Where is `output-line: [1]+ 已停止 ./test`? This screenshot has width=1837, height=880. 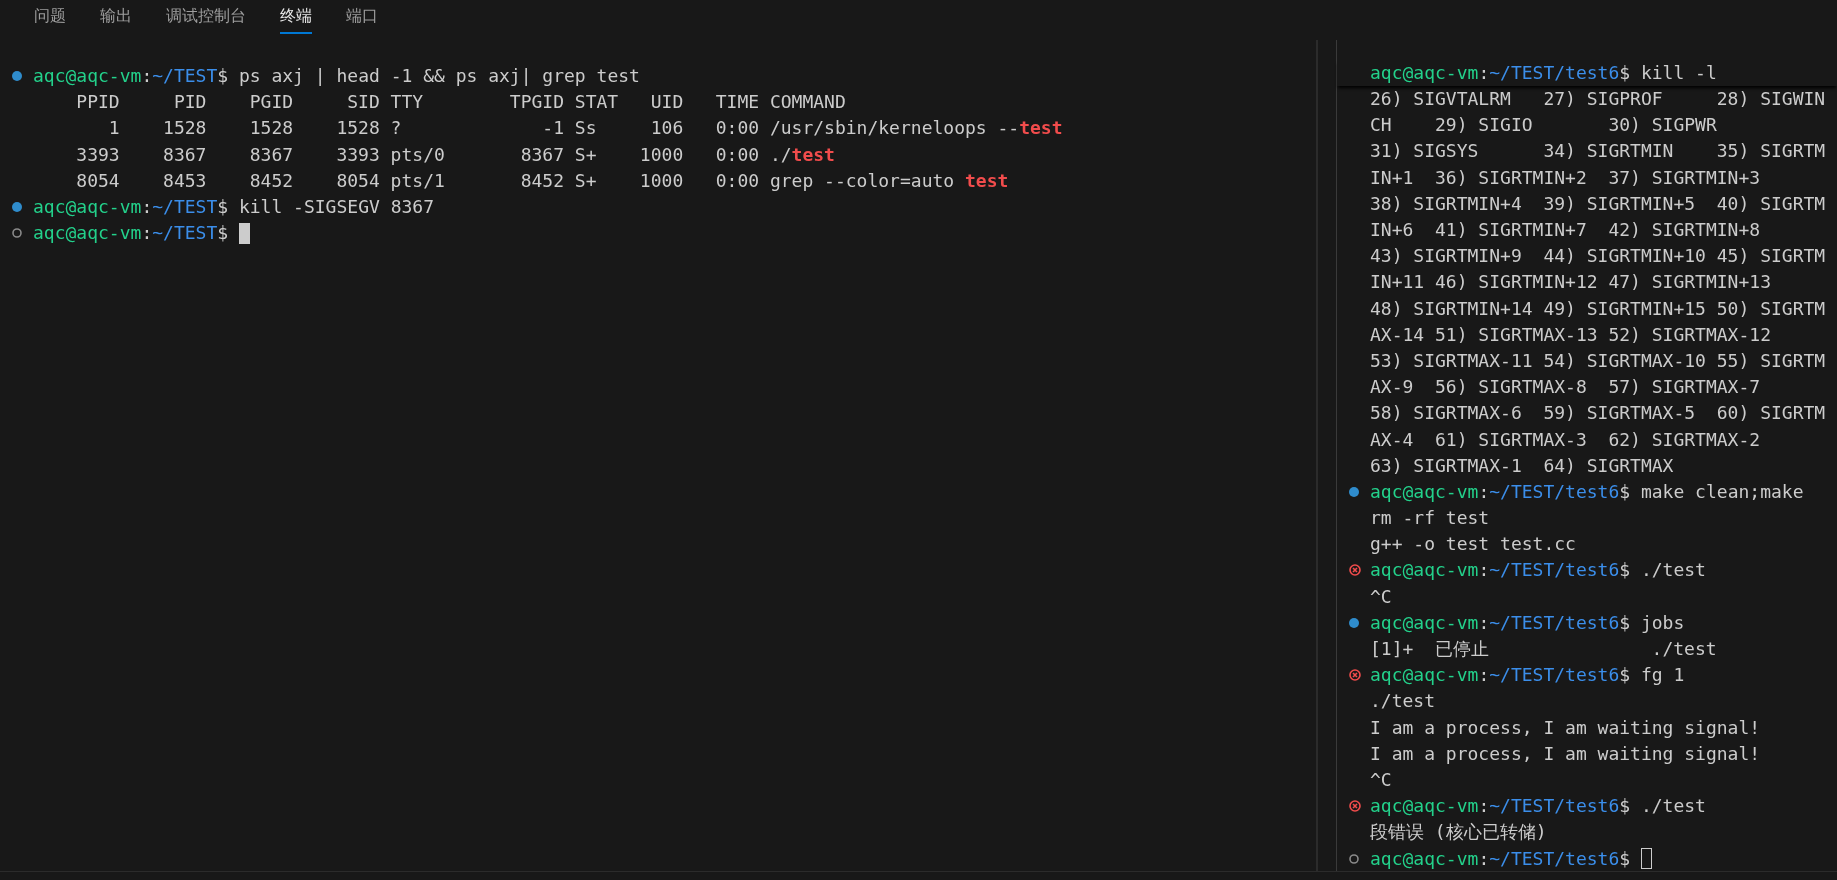
output-line: [1]+ 已停止 ./test is located at coordinates (1543, 649).